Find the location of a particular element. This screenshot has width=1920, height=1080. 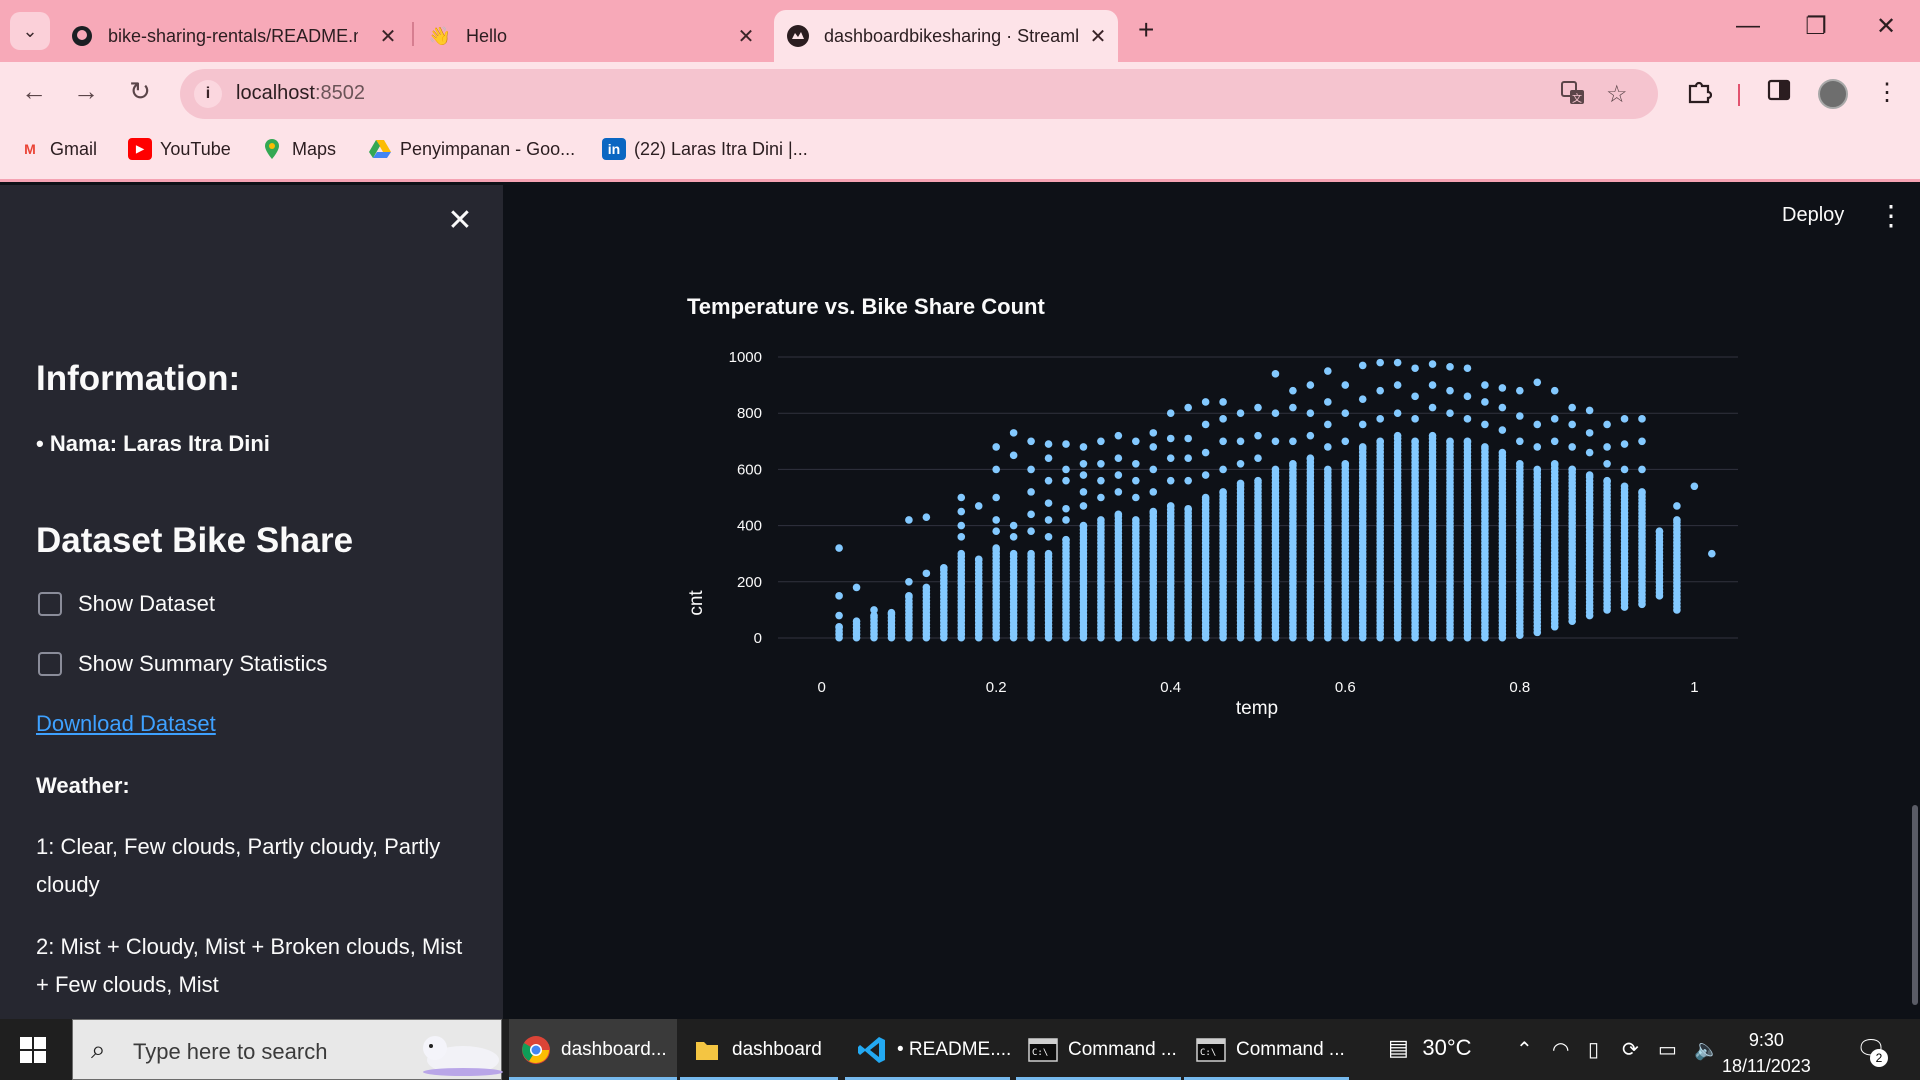

download-dataset-link: Download Dataset is located at coordinates (126, 724).